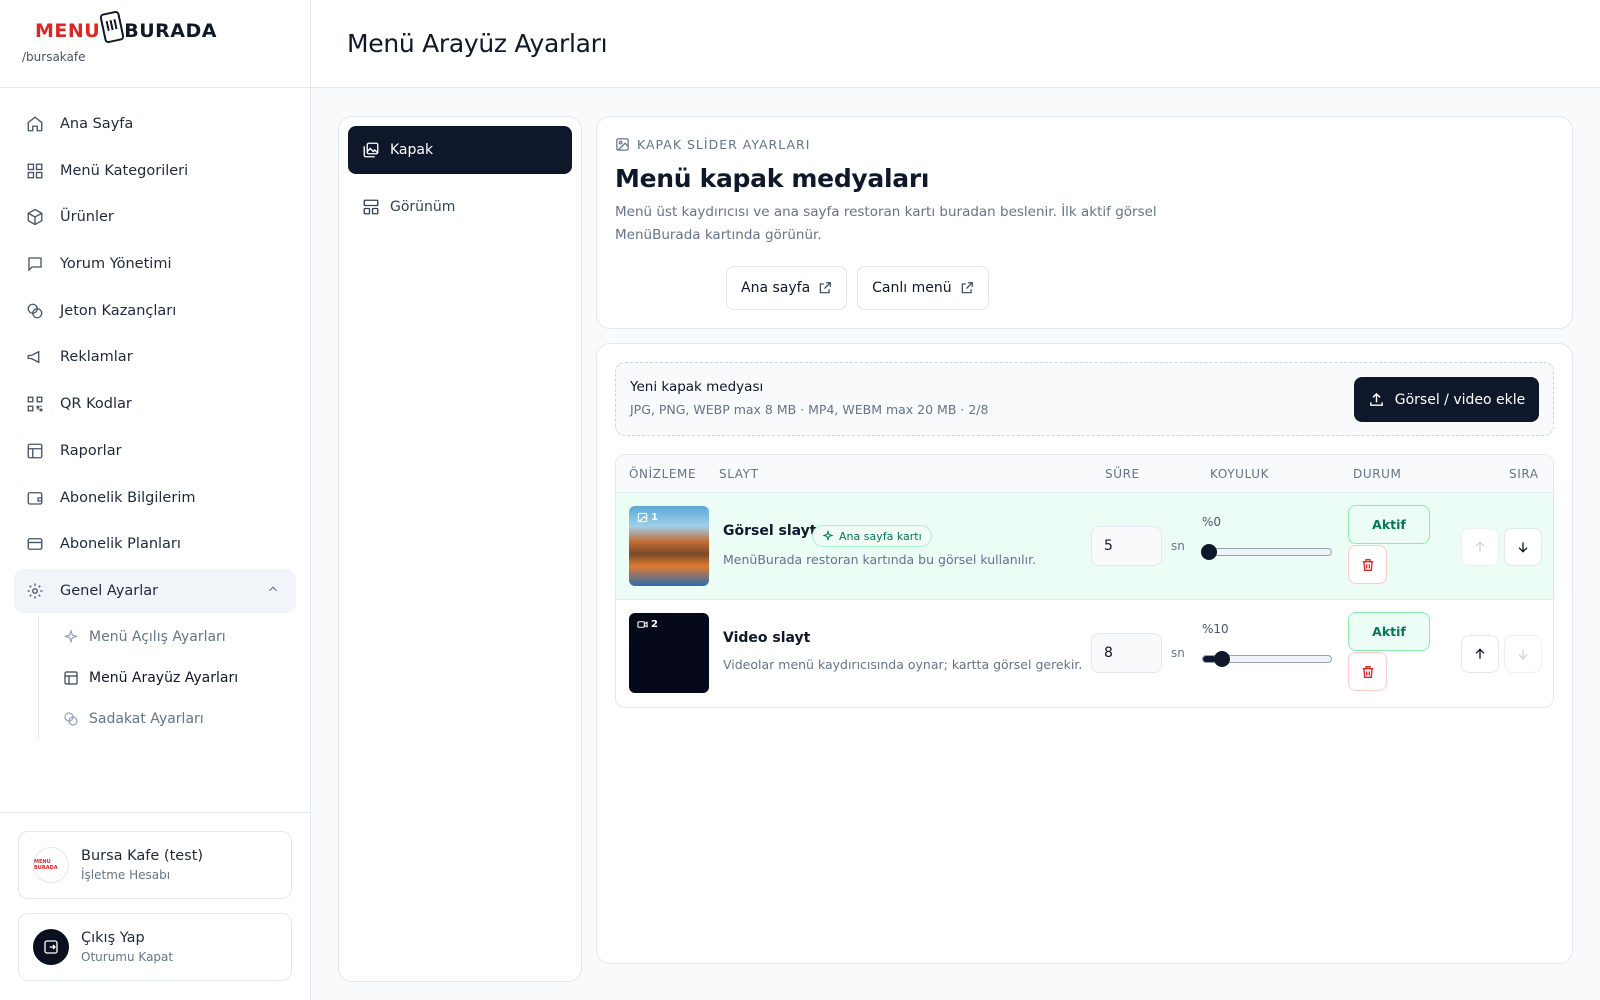 This screenshot has width=1600, height=1000. What do you see at coordinates (155, 264) in the screenshot?
I see `sidebar-item-yorum-yonetimi: Yorum Yönetimi` at bounding box center [155, 264].